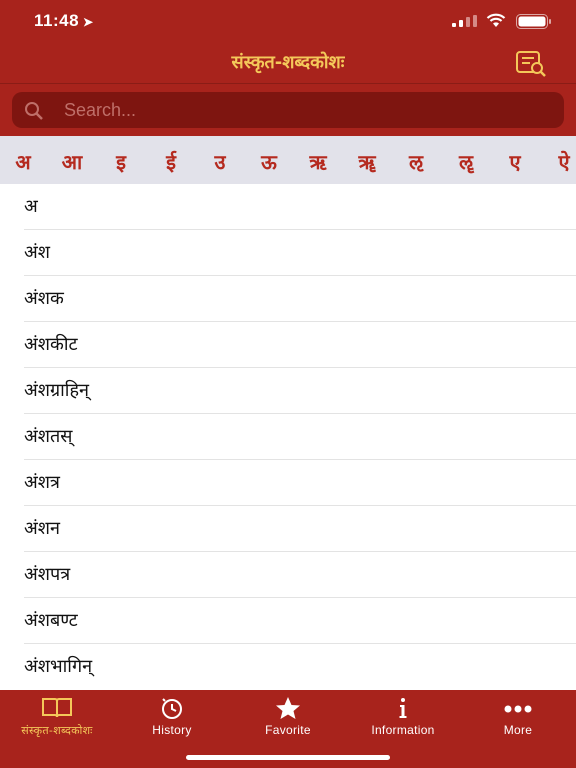 Image resolution: width=576 pixels, height=768 pixels. I want to click on app-title: संस्कृत-शब्दकोशः, so click(288, 62).